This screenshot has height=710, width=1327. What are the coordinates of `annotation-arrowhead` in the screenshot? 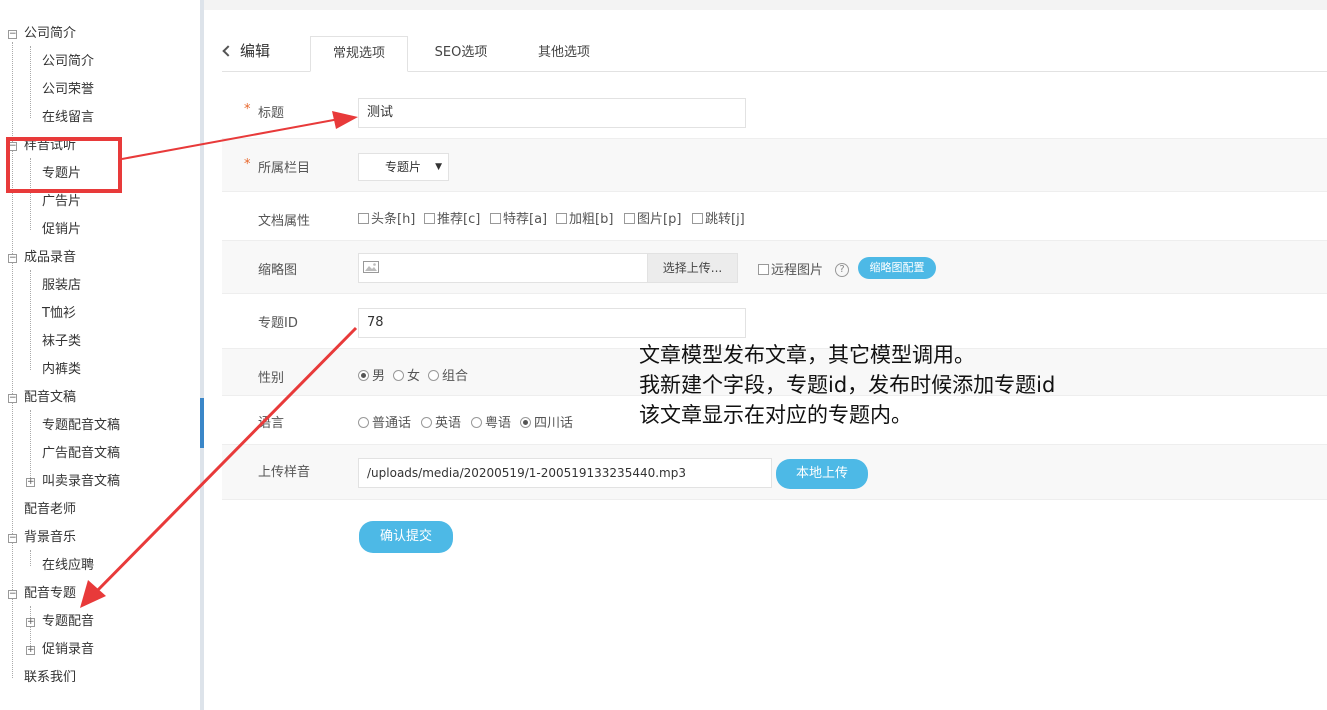 It's located at (345, 120).